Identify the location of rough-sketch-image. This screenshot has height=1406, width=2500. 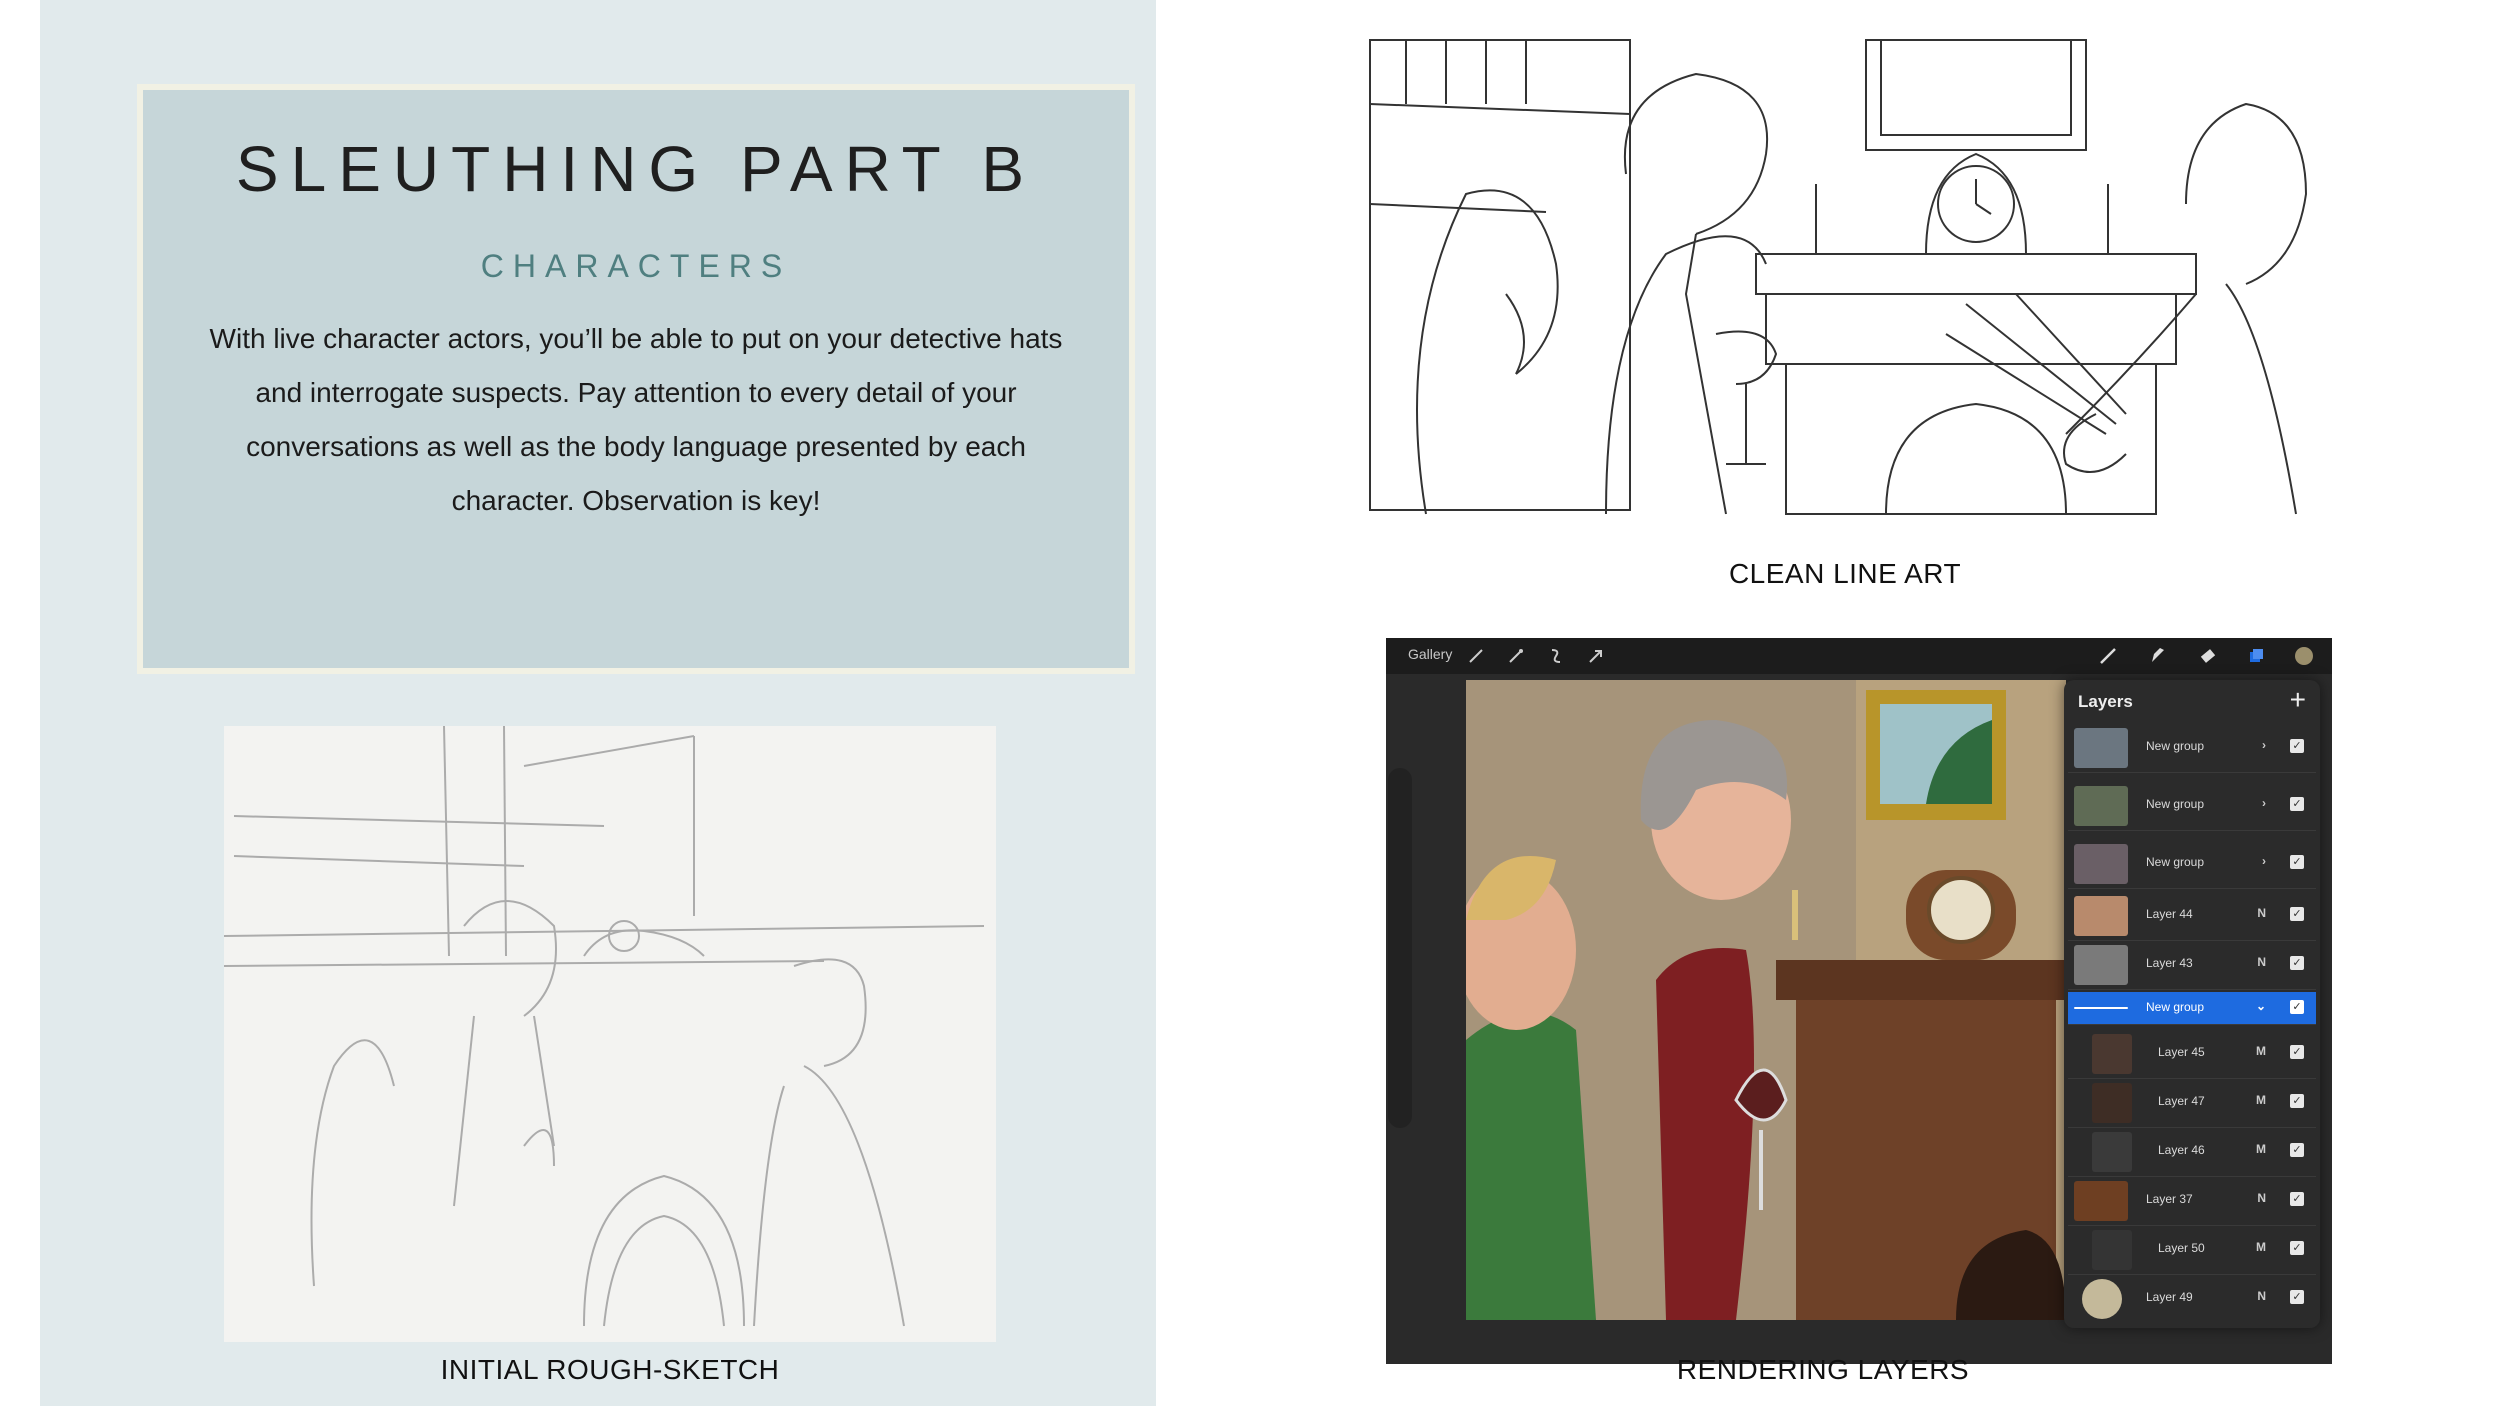
(610, 1034).